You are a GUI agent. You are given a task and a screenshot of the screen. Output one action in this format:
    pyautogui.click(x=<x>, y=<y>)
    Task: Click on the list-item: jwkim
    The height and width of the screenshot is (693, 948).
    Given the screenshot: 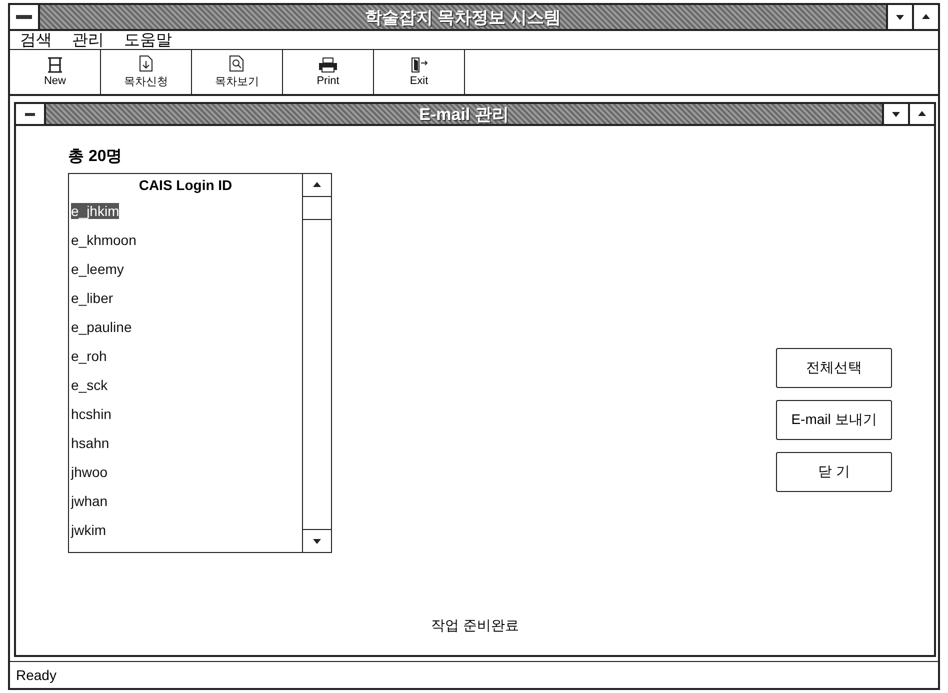 What is the action you would take?
    pyautogui.click(x=88, y=530)
    